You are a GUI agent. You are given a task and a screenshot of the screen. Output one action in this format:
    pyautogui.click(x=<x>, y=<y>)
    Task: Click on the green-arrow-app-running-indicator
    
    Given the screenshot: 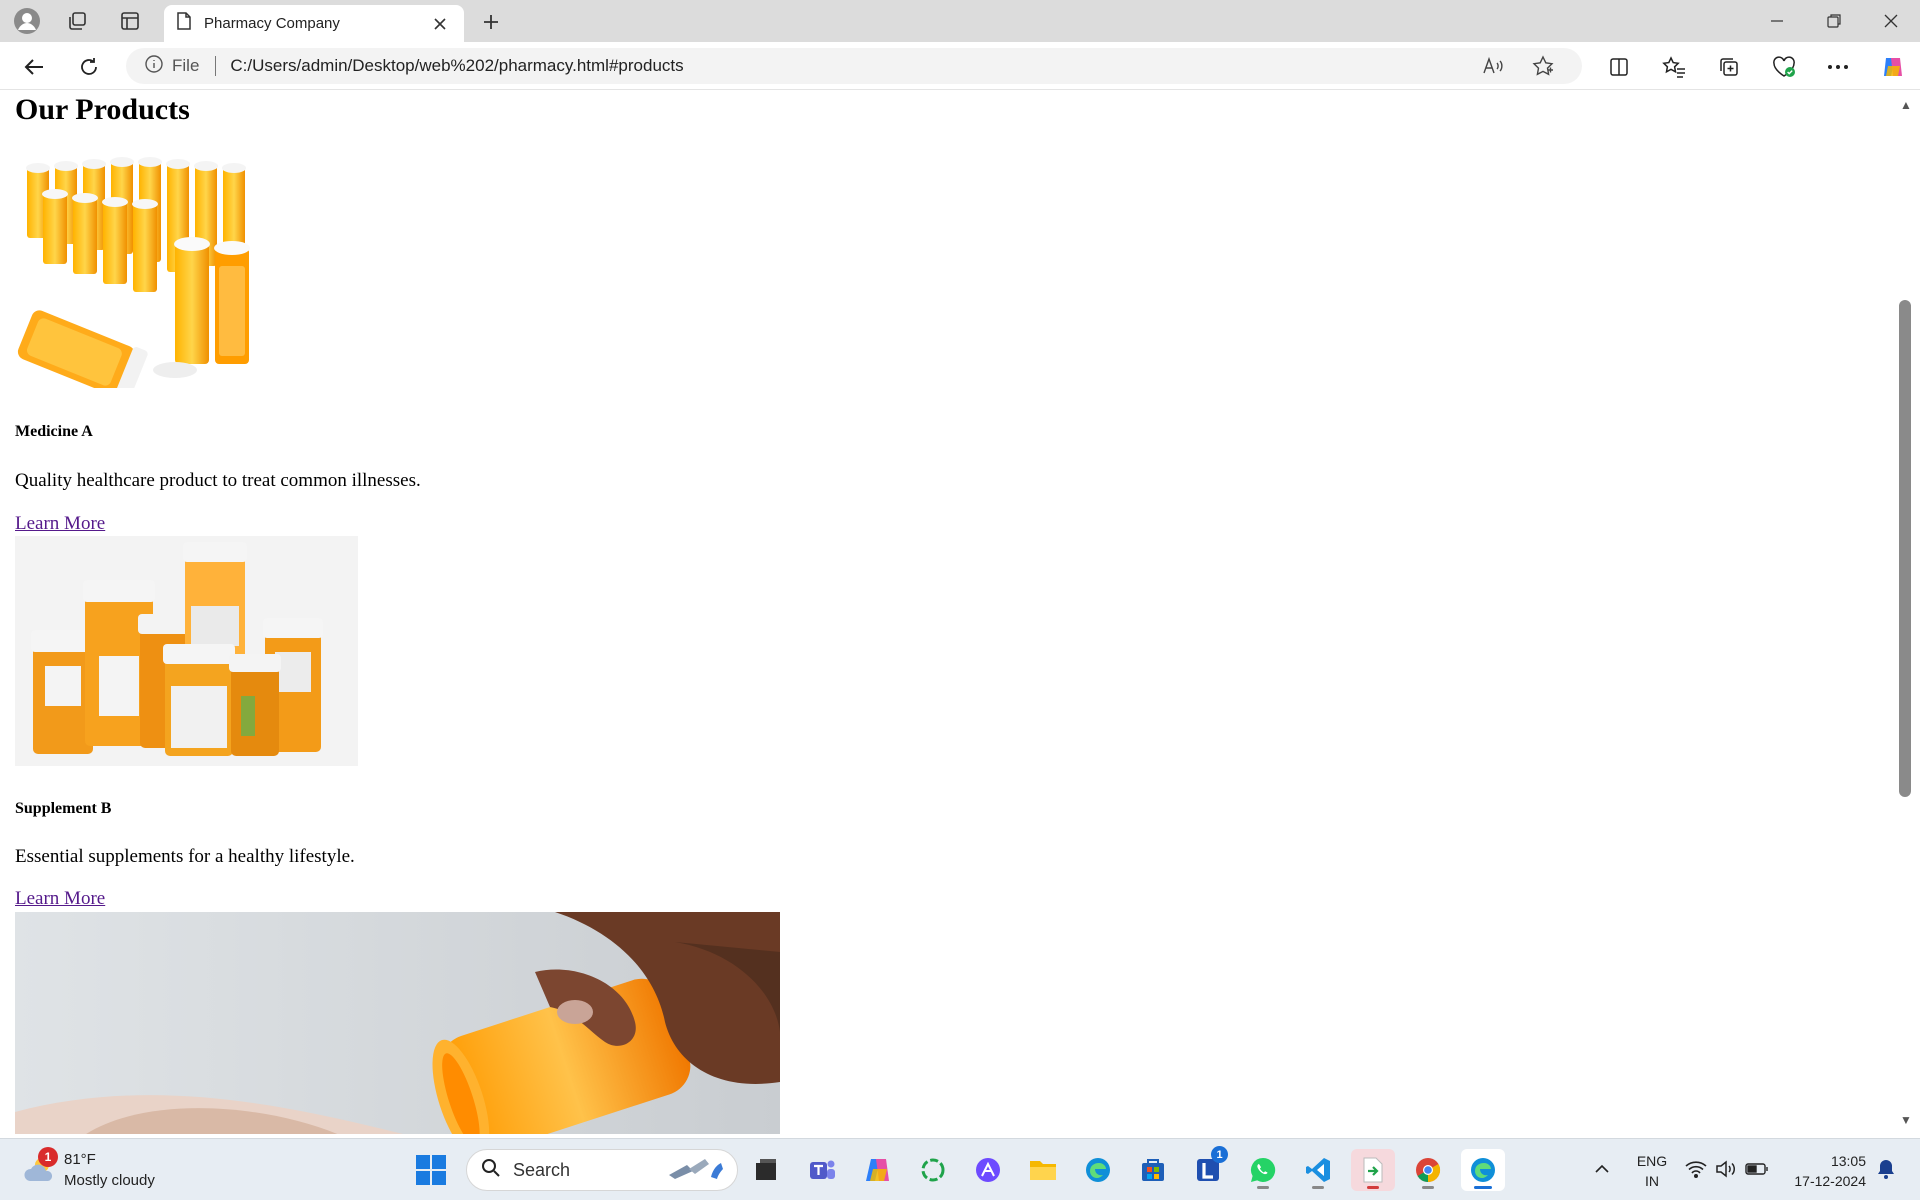 What is the action you would take?
    pyautogui.click(x=1373, y=1187)
    